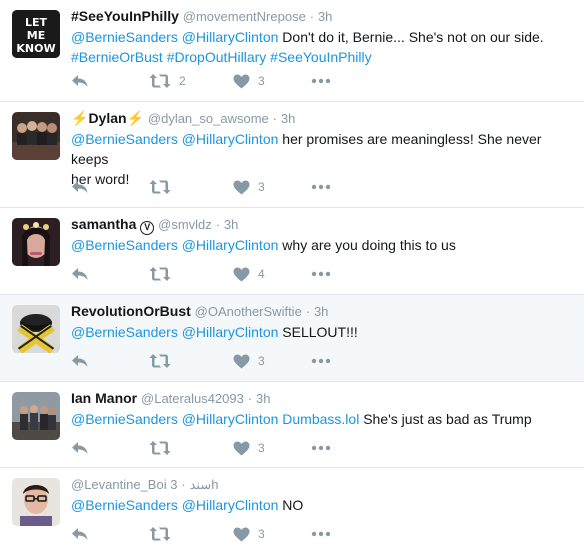 The width and height of the screenshot is (584, 545). Describe the element at coordinates (125, 16) in the screenshot. I see `display-name: #SeeYouInPhilly` at that location.